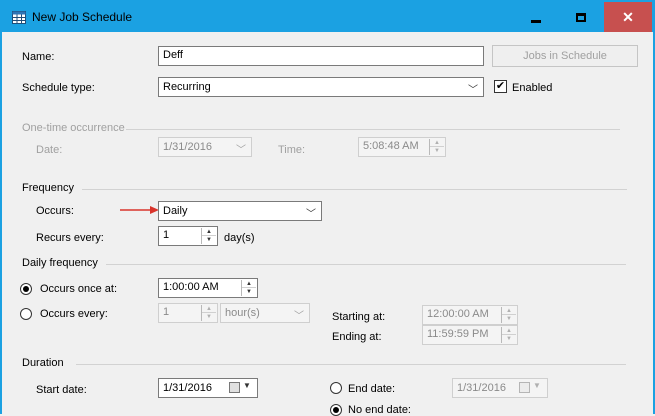  What do you see at coordinates (379, 410) in the screenshot?
I see `no-end-date-label: No end date:` at bounding box center [379, 410].